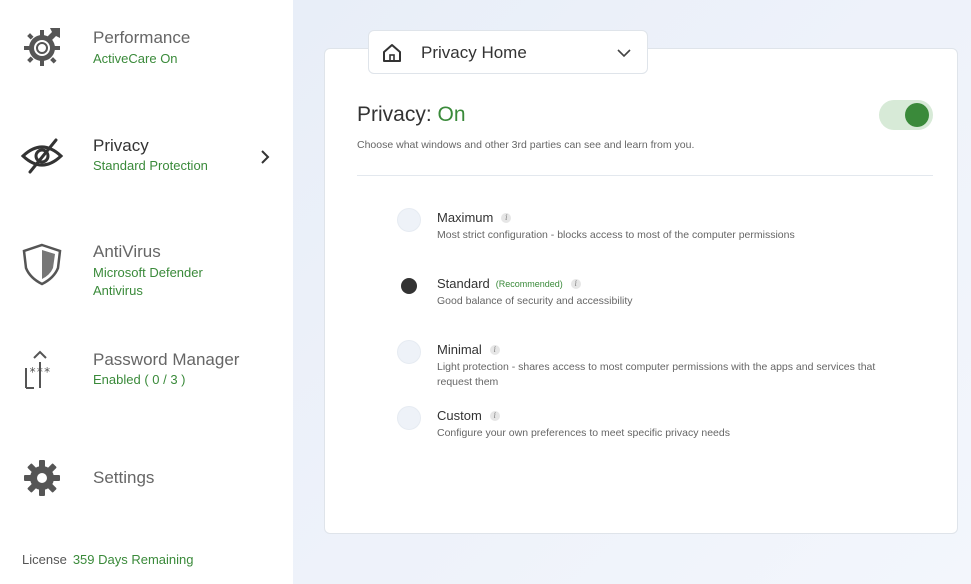 This screenshot has width=971, height=584. I want to click on privacy-home-dropdown: Privacy Home, so click(508, 52).